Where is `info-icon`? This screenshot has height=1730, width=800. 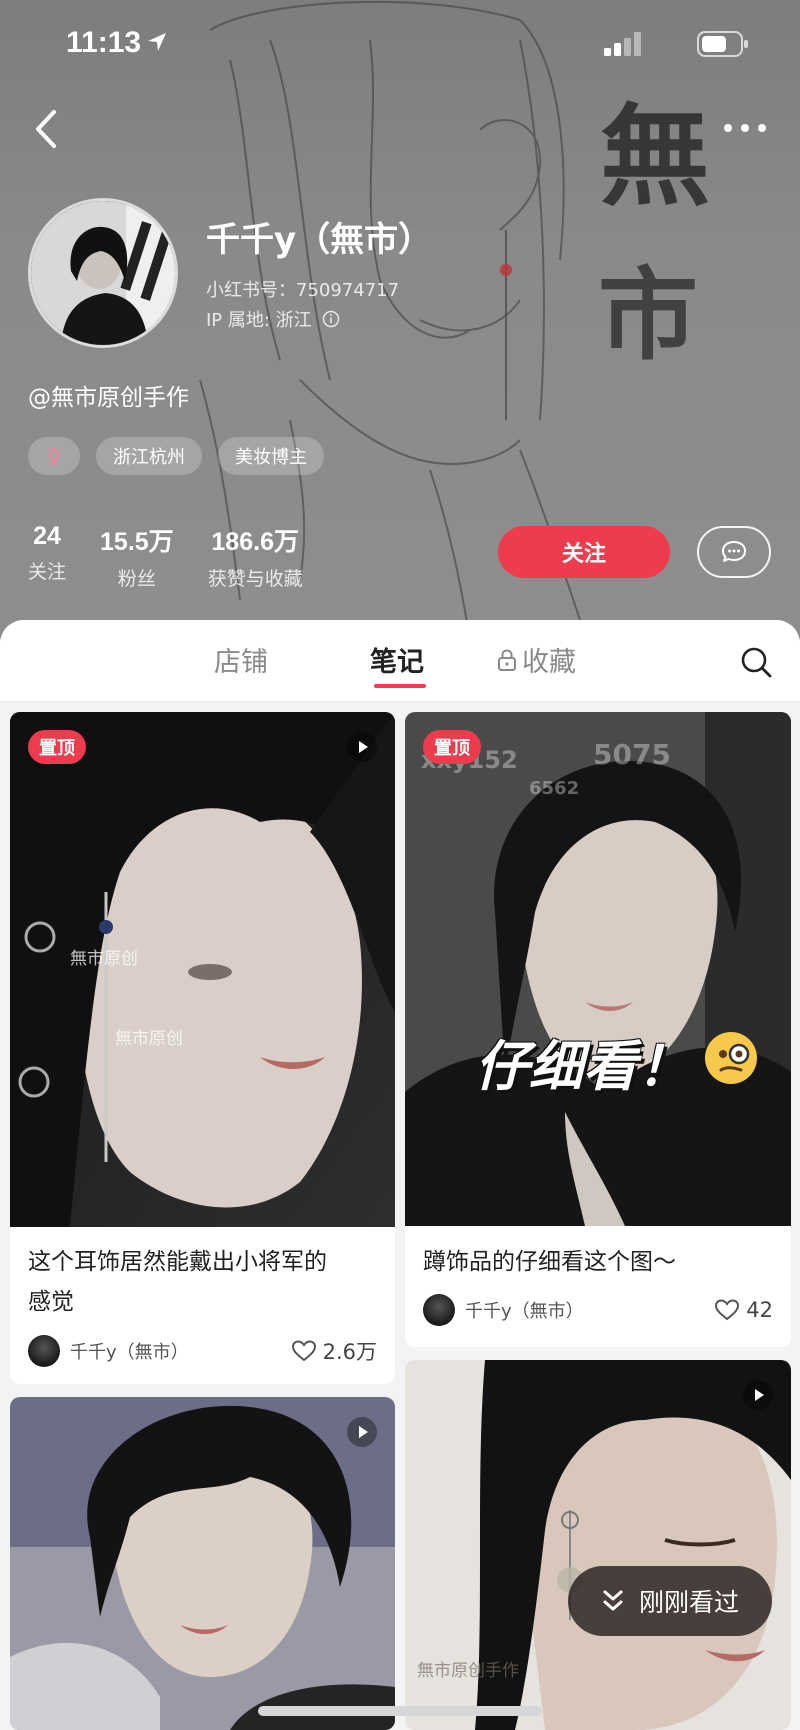 info-icon is located at coordinates (331, 319).